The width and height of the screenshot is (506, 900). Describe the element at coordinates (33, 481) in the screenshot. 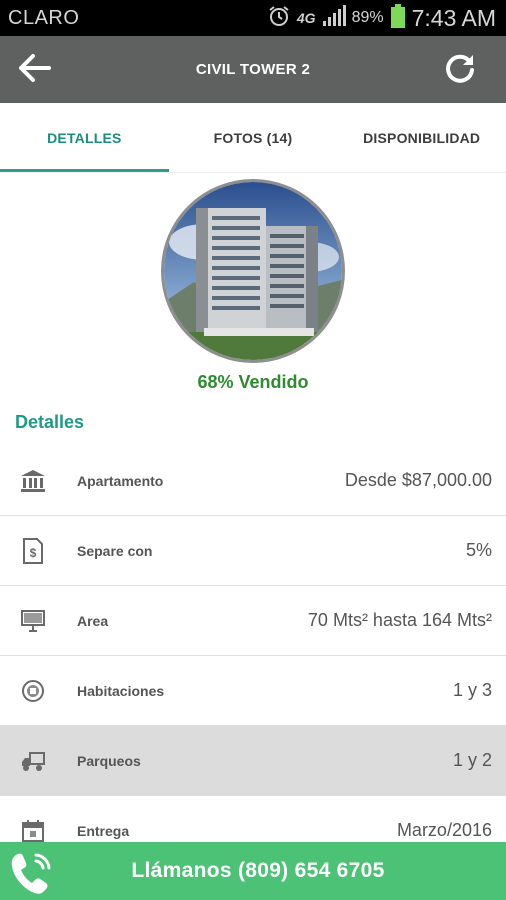

I see `bank-icon` at that location.